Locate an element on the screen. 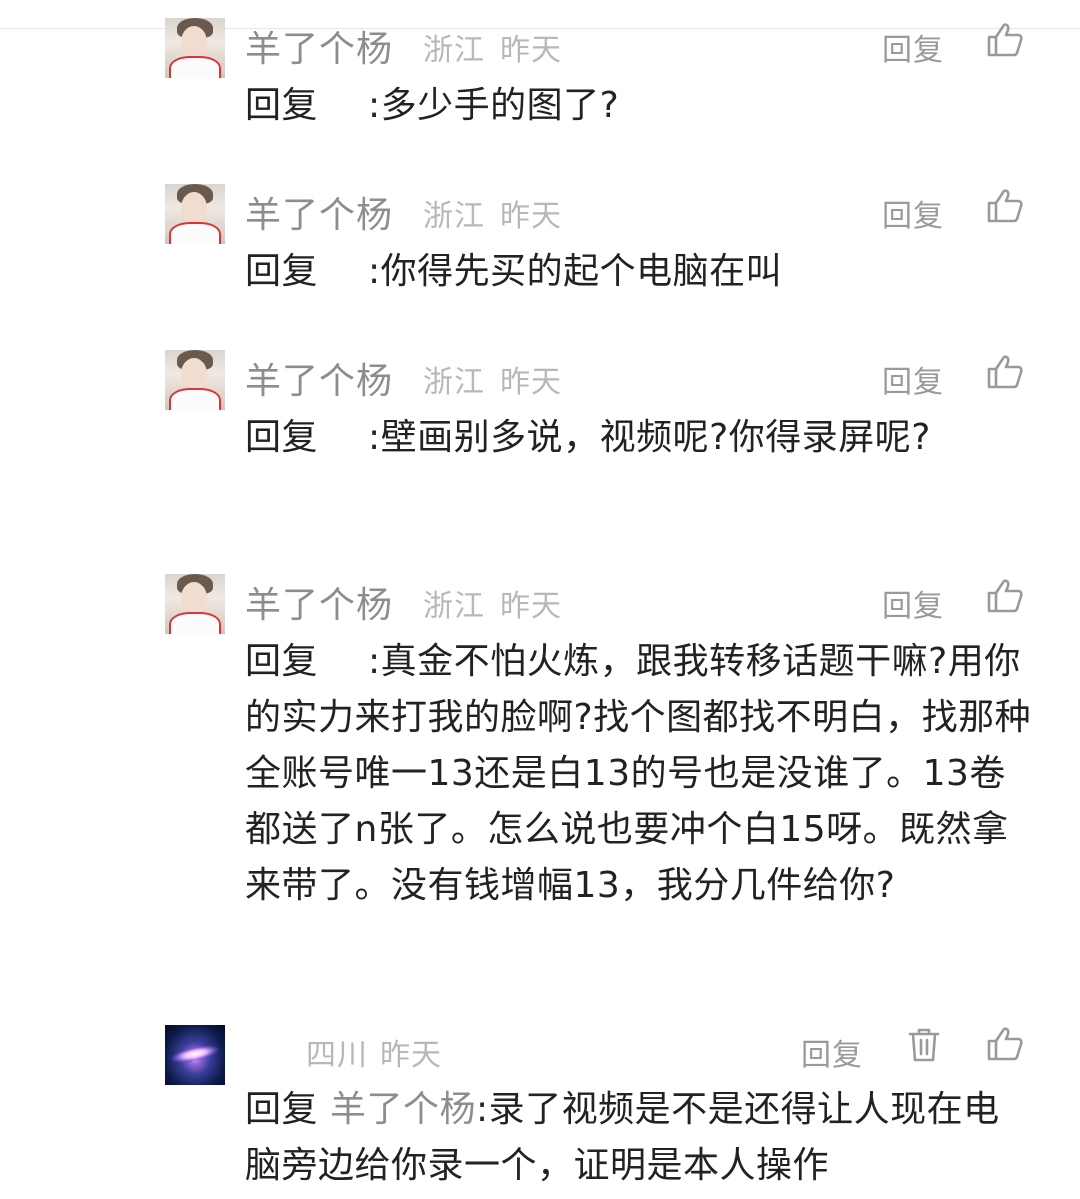 Image resolution: width=1080 pixels, height=1199 pixels. comment-body: 回复 羊了个杨:录了视频是不是还得让人现在电脑旁边给你录一个，证明是本人操作 is located at coordinates (640, 1138).